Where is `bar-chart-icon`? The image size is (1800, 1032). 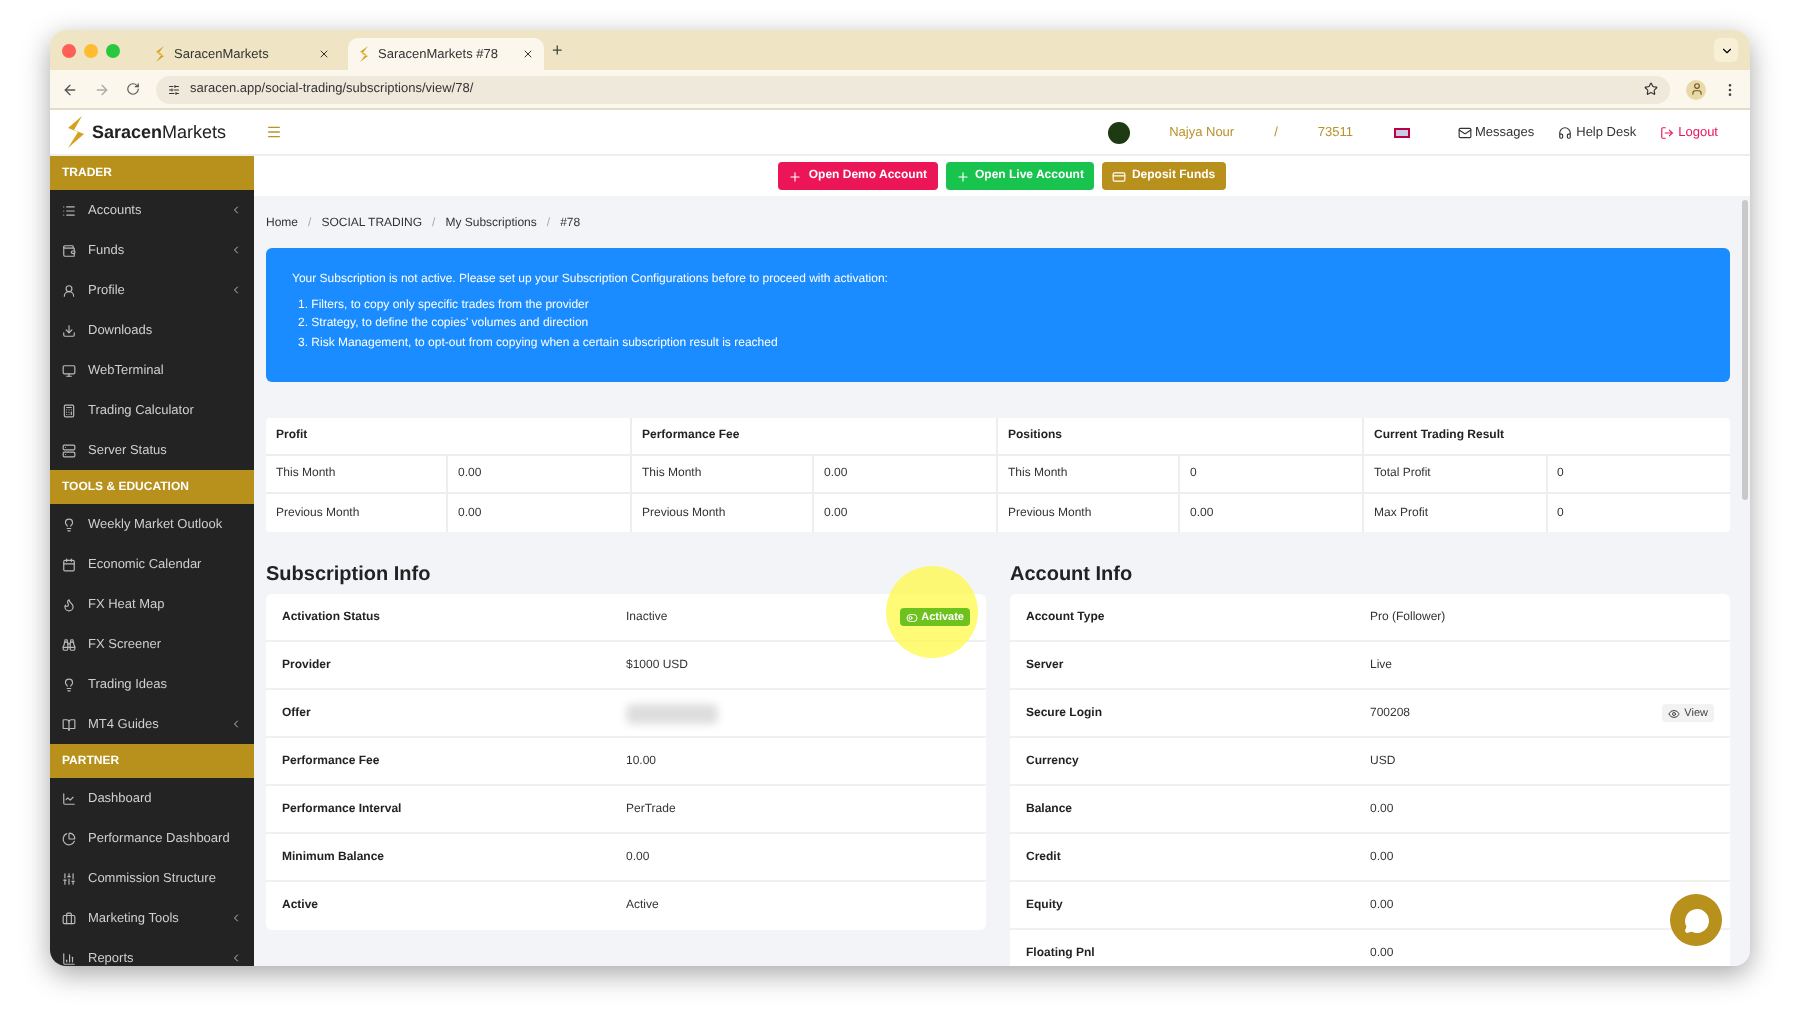
bar-chart-icon is located at coordinates (69, 958).